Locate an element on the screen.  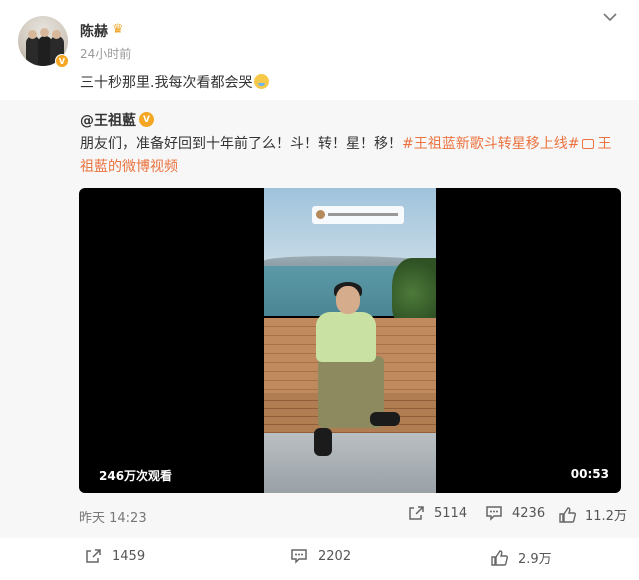
post-text: 三十秒那里.我每次看都会哭 is located at coordinates (175, 82).